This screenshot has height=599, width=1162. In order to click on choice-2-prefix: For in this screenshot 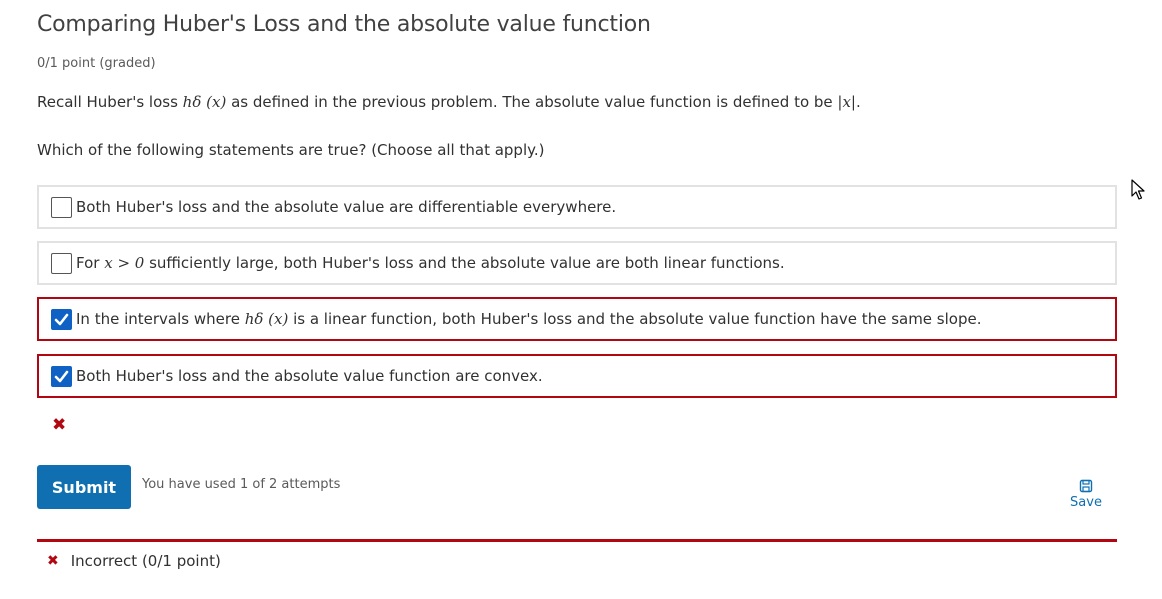, I will do `click(90, 263)`.